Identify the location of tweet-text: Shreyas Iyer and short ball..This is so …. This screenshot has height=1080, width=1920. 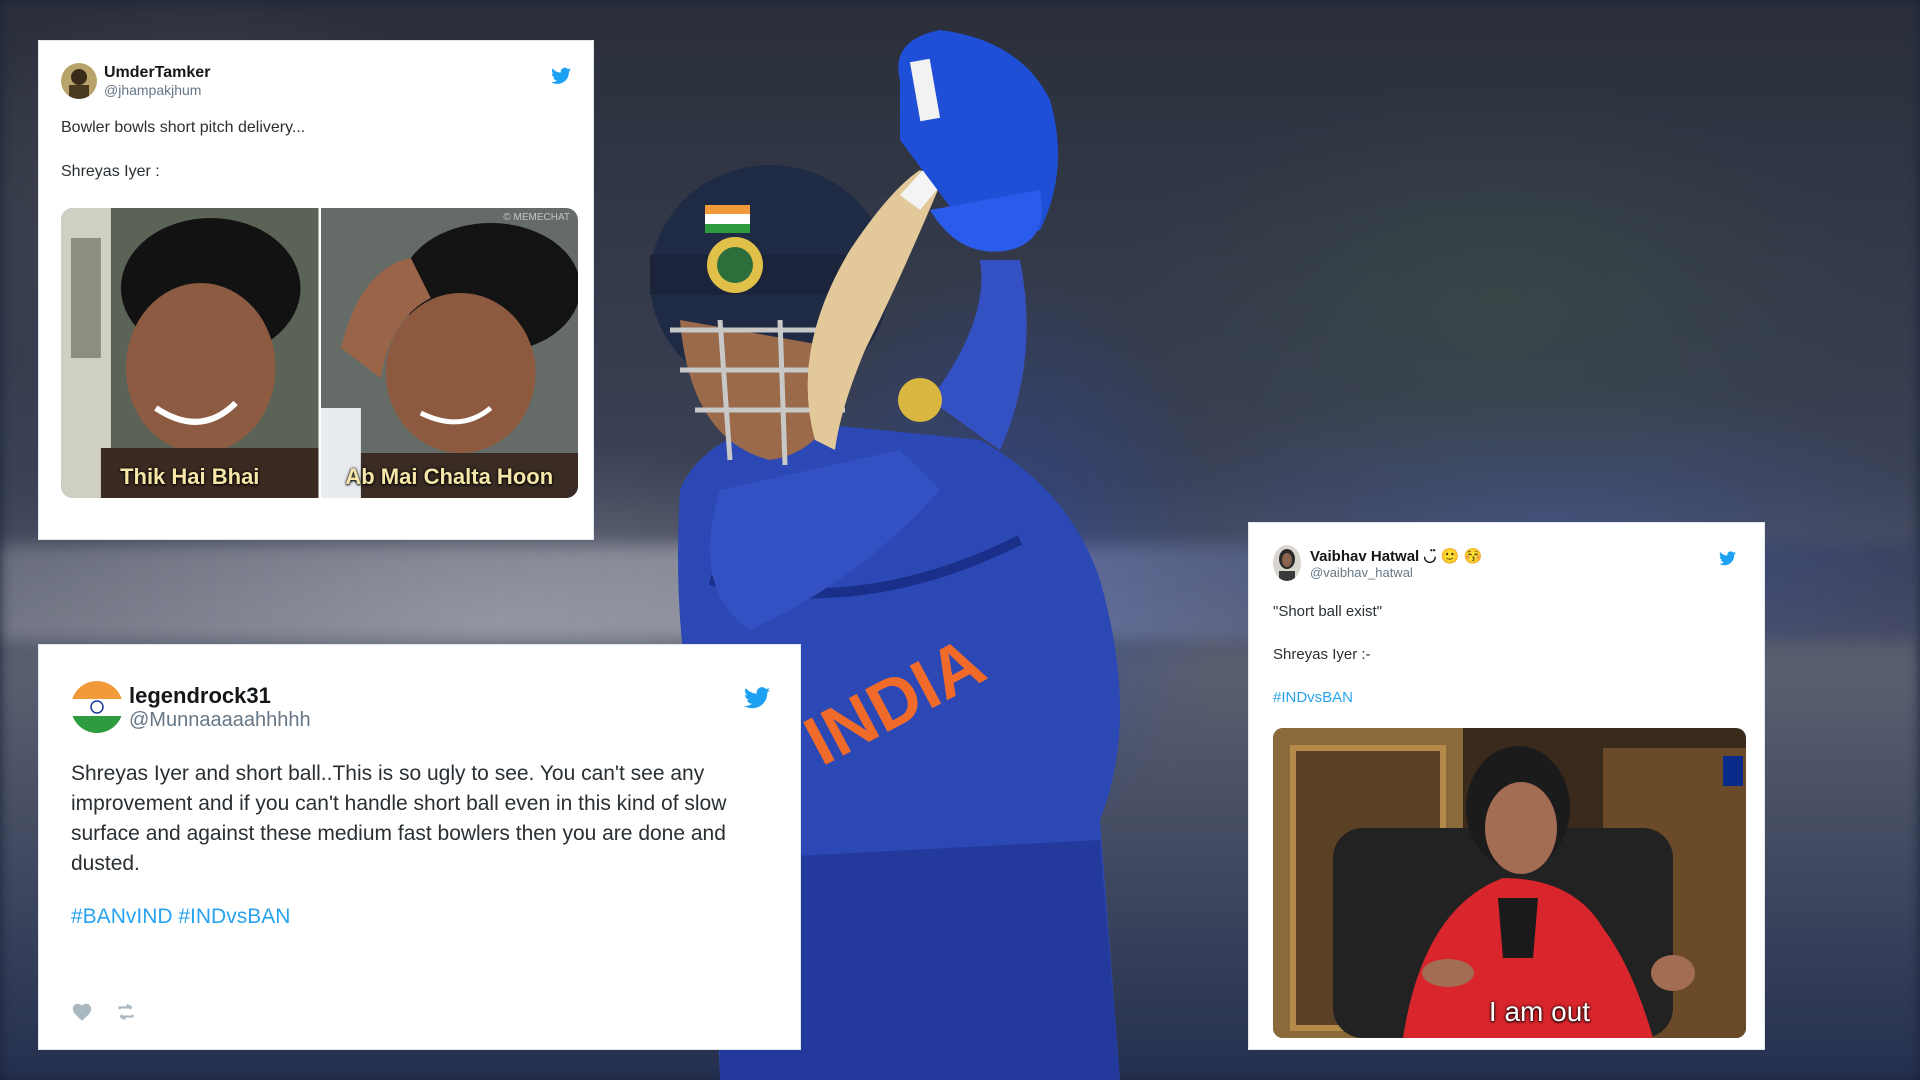
(399, 818).